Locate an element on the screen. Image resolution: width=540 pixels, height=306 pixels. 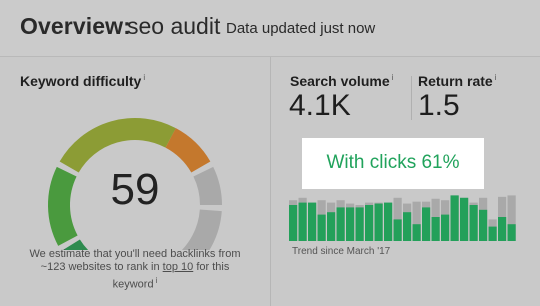
return-rate-label: Return rate i is located at coordinates (457, 81).